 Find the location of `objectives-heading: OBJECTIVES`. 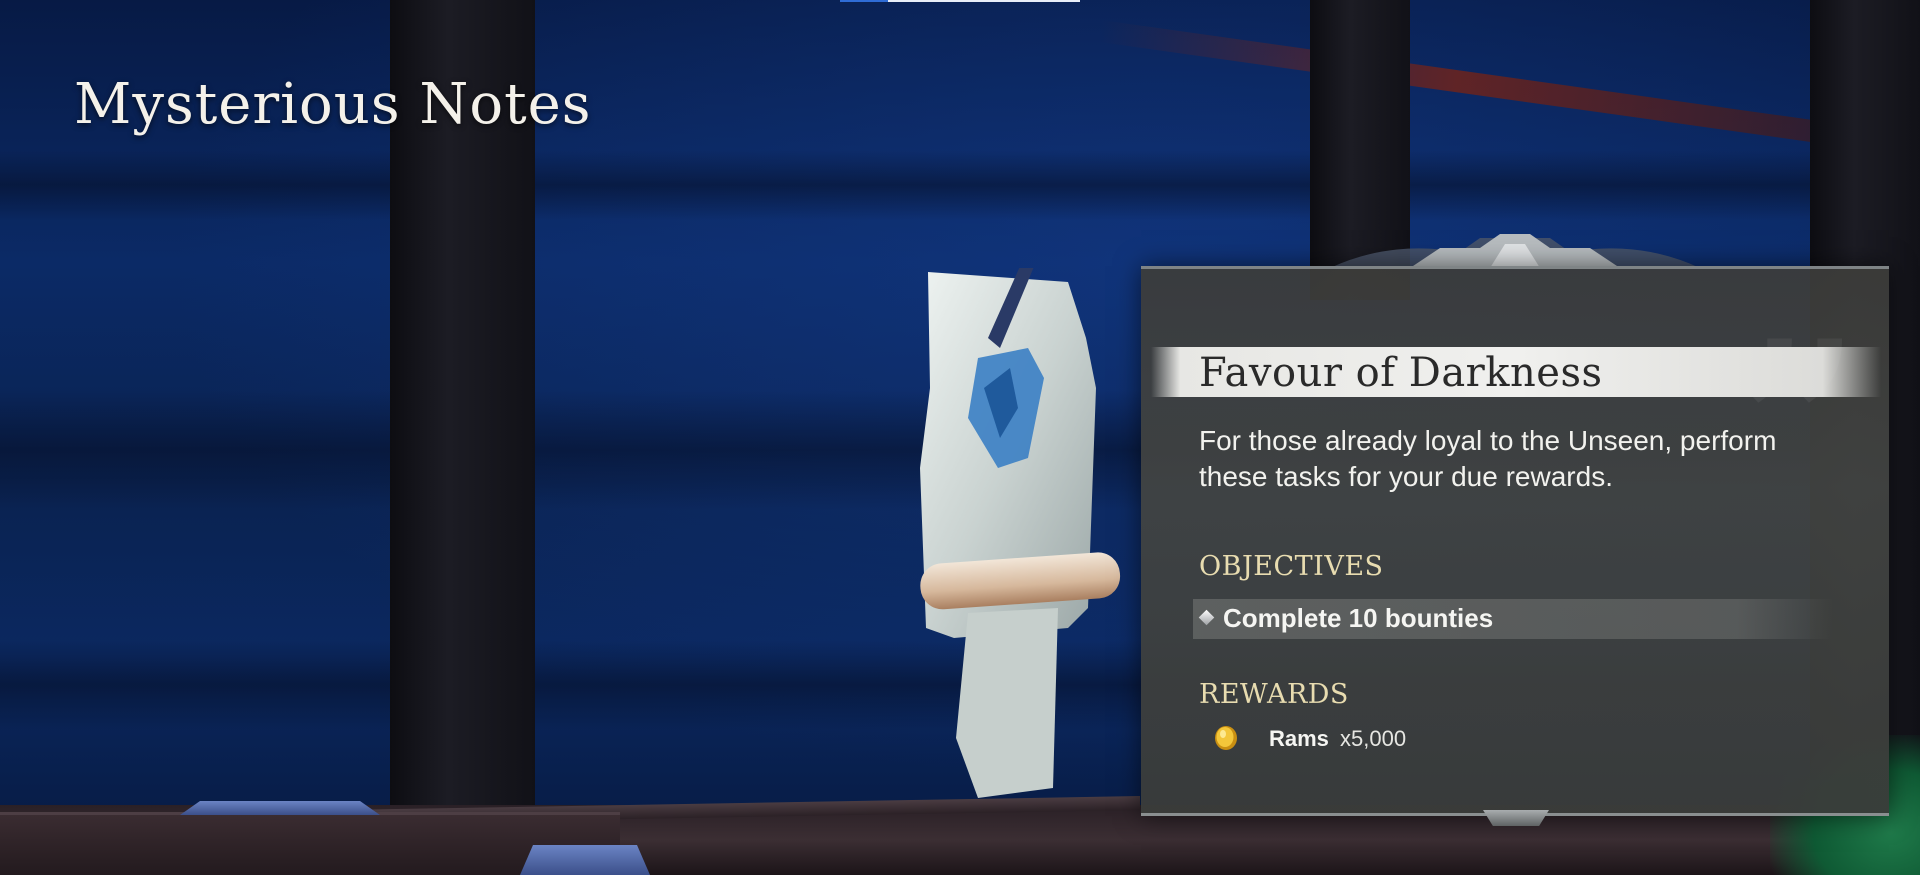

objectives-heading: OBJECTIVES is located at coordinates (1291, 566).